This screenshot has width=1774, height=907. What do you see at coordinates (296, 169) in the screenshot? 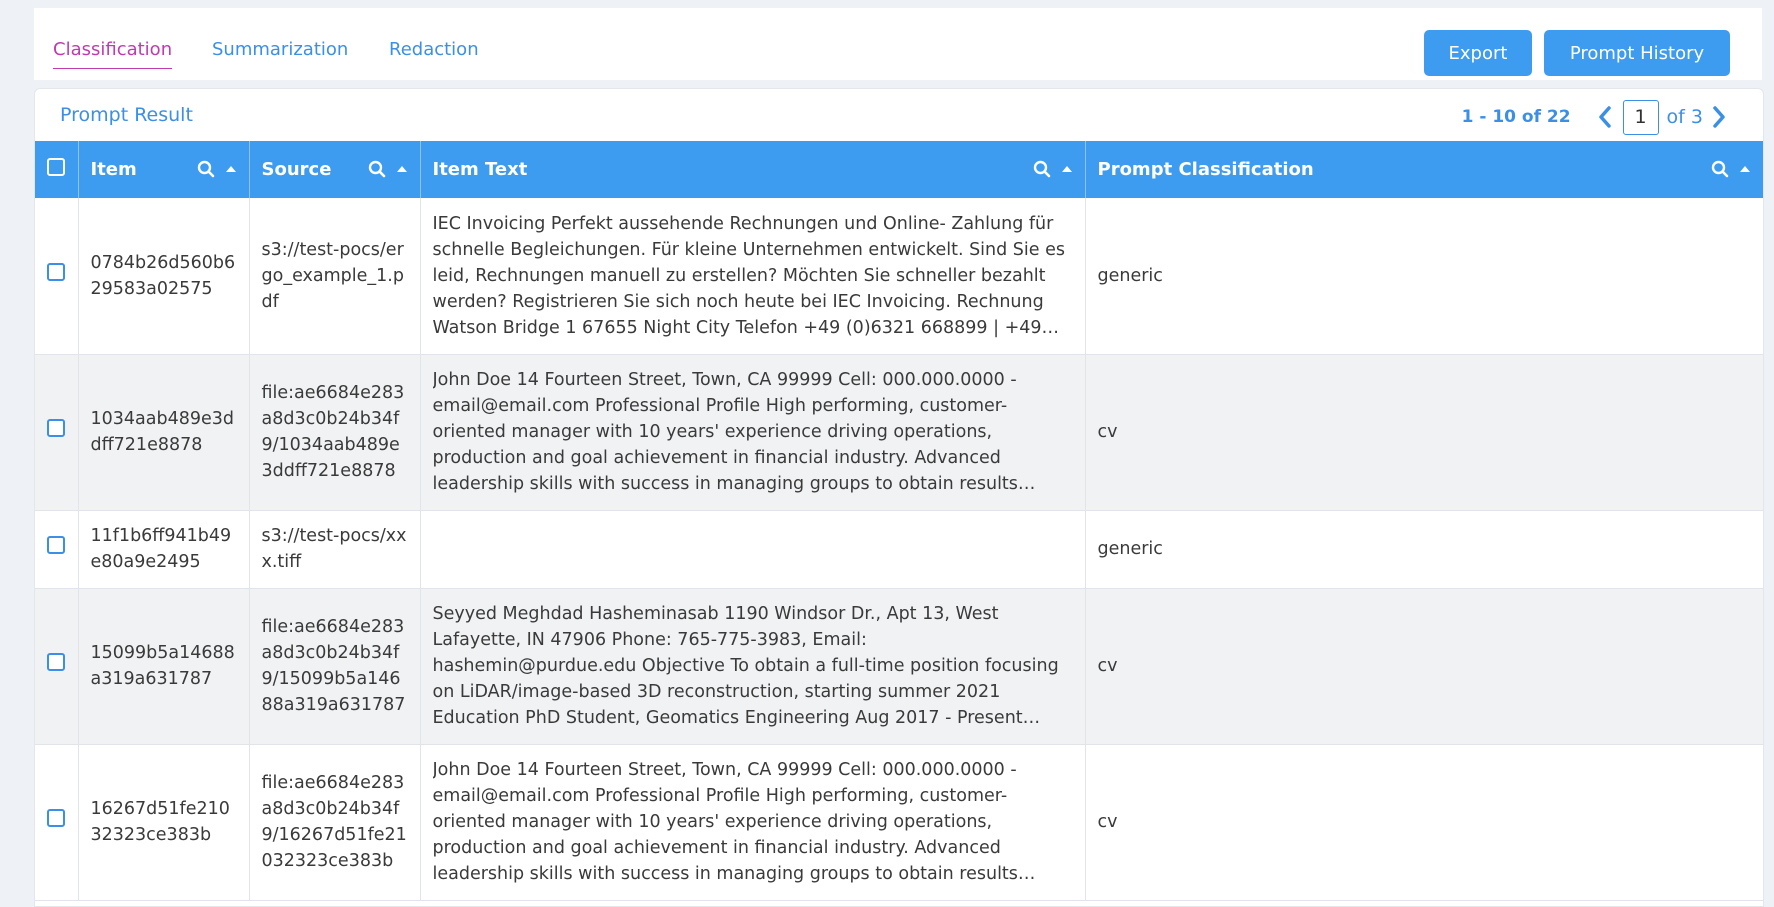
I see `column-label: Source` at bounding box center [296, 169].